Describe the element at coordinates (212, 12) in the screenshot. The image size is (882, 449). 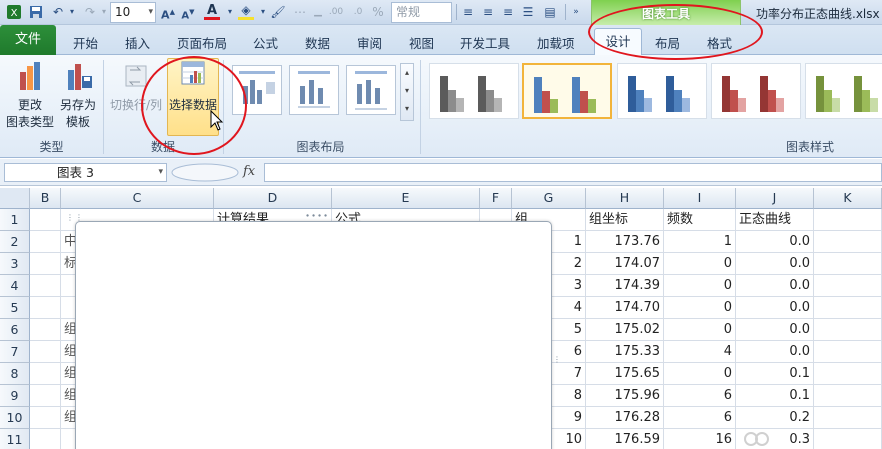
I see `font-color-icon: A` at that location.